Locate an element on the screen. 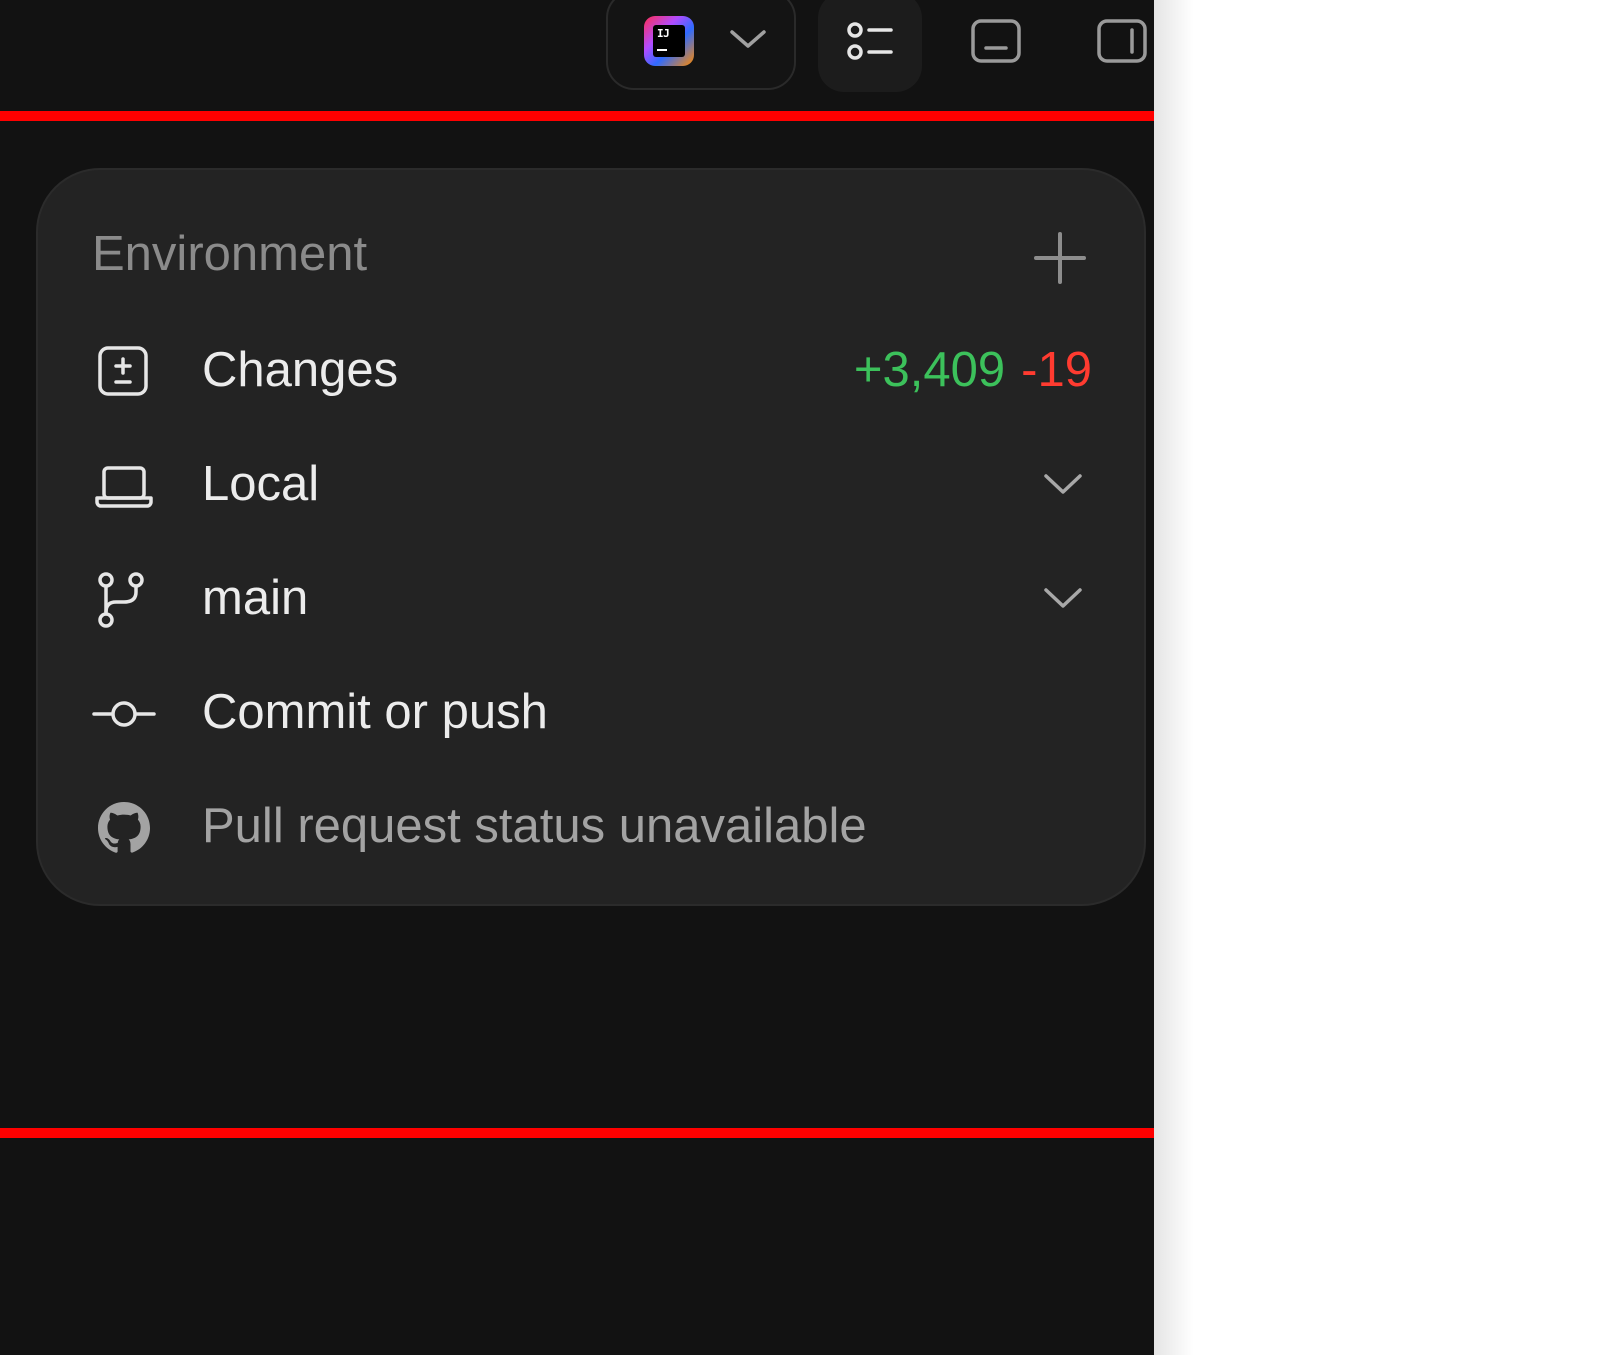 This screenshot has height=1355, width=1600. laptop-icon is located at coordinates (124, 487).